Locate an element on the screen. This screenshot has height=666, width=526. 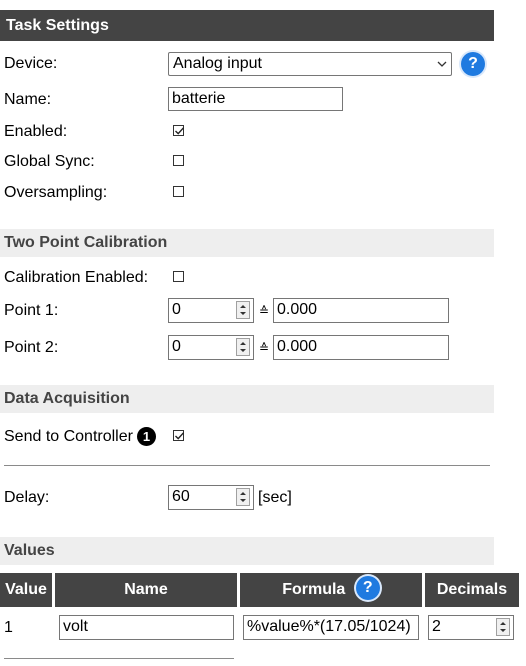
values-header: Values is located at coordinates (247, 551).